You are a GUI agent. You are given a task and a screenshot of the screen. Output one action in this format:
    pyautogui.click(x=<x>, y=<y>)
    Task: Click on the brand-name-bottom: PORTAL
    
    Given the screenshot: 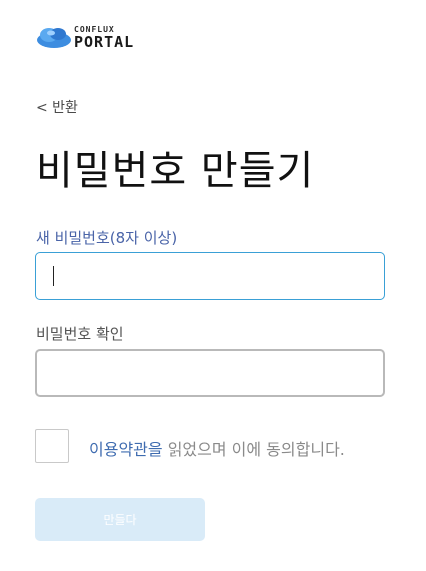 What is the action you would take?
    pyautogui.click(x=104, y=42)
    